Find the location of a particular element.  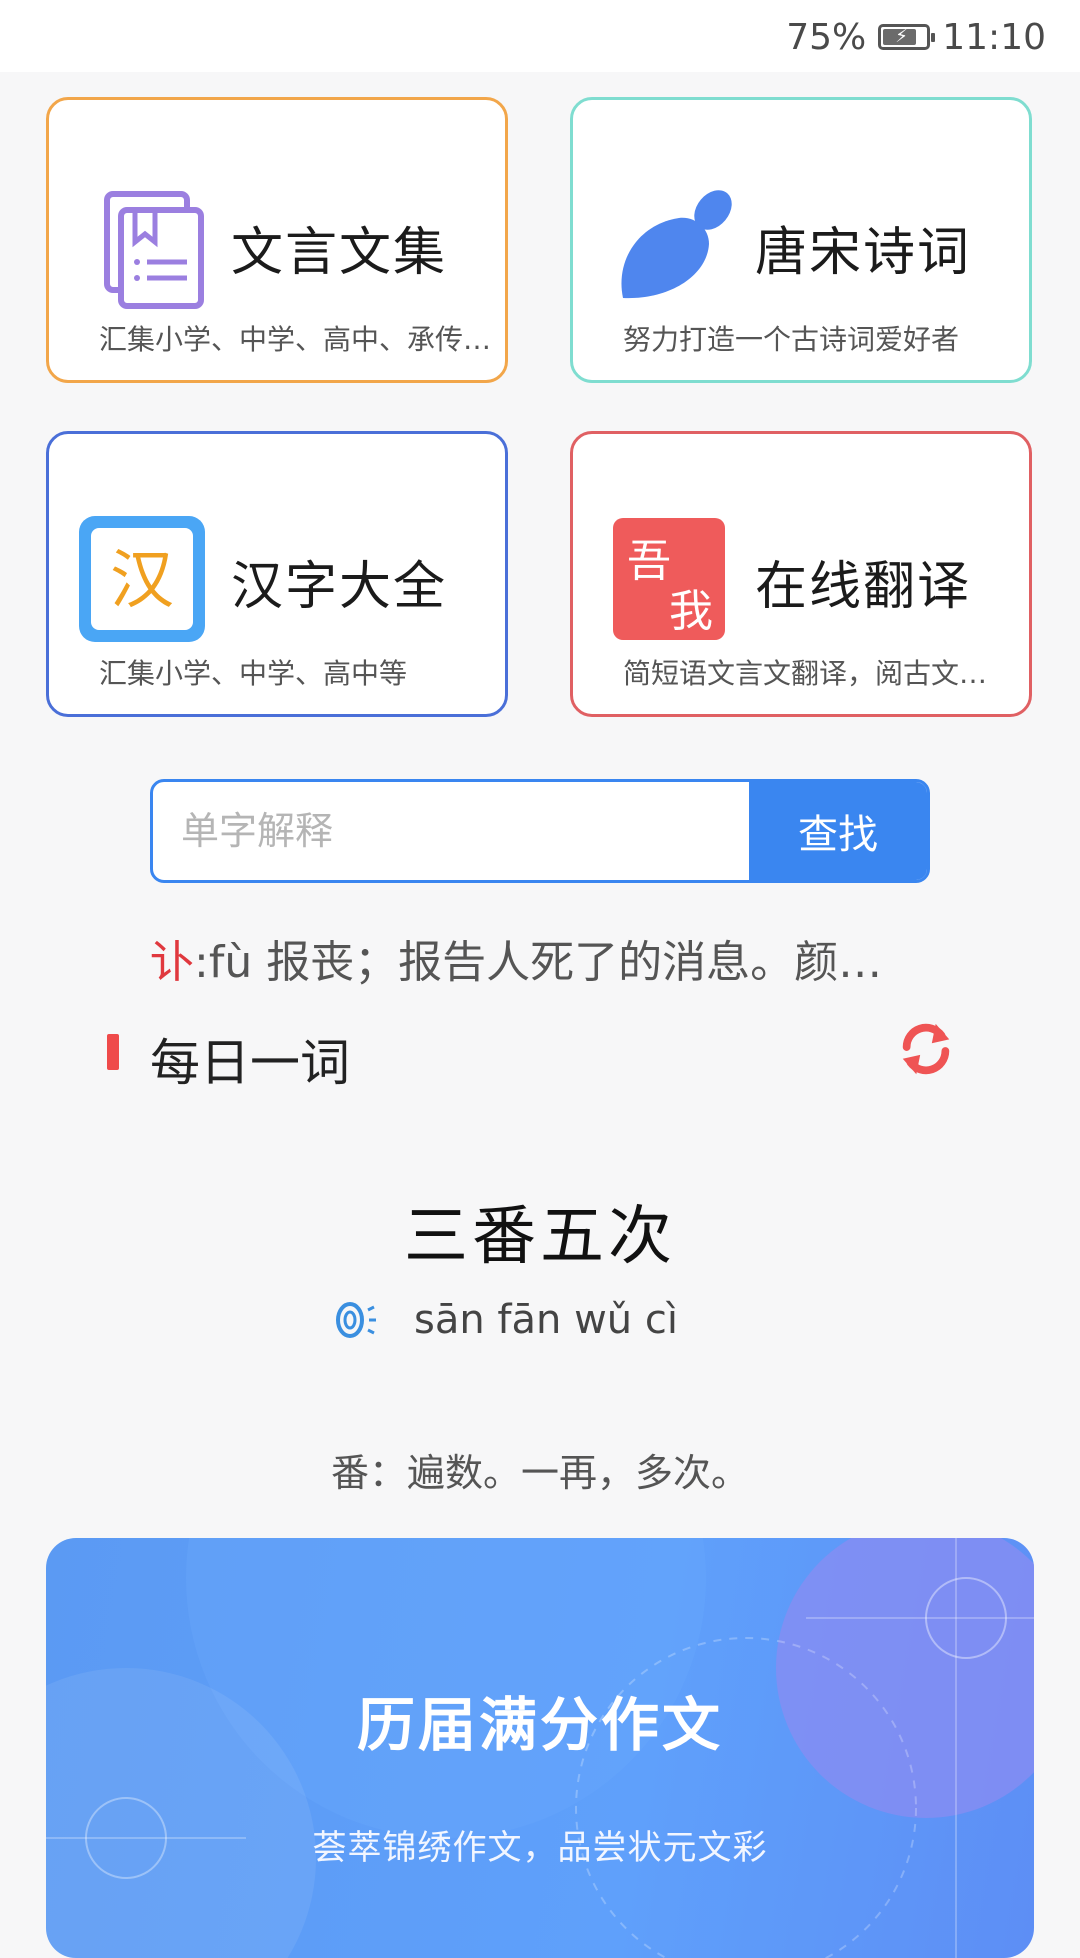

search-button: 查找 is located at coordinates (838, 831).